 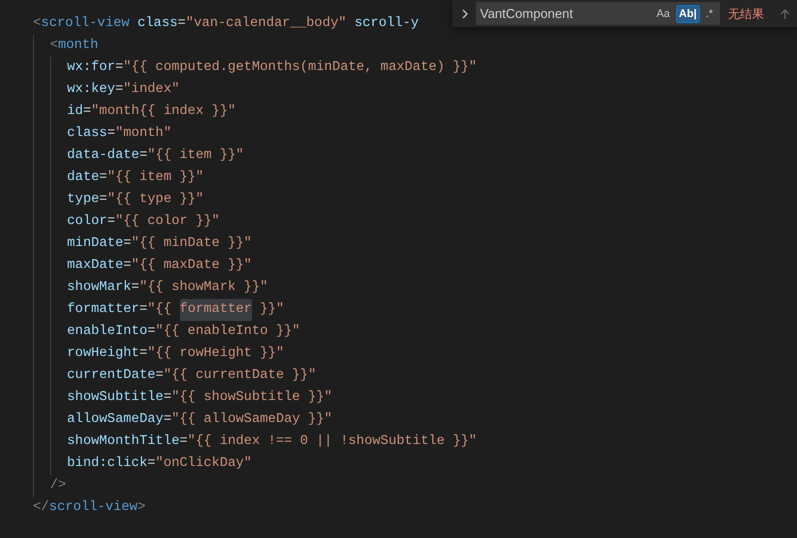 What do you see at coordinates (565, 14) in the screenshot?
I see `search-field: VantComponent` at bounding box center [565, 14].